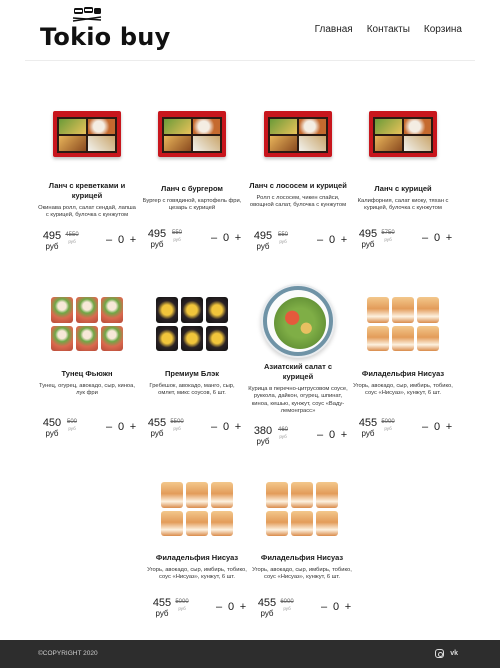  Describe the element at coordinates (105, 31) in the screenshot. I see `logo: Tokio buy` at that location.